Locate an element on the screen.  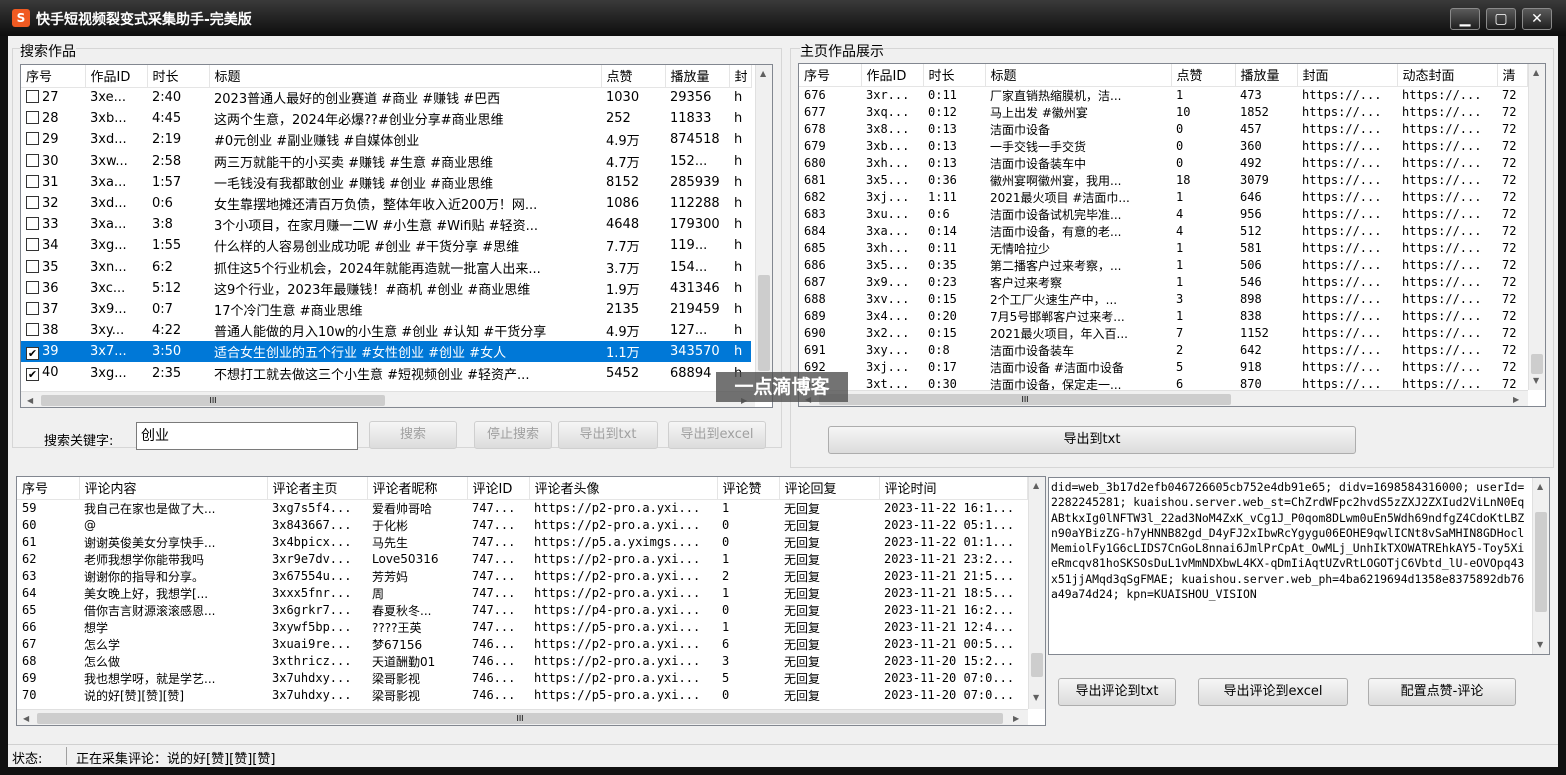
comments-column-header: 评论回复 is located at coordinates (829, 488).